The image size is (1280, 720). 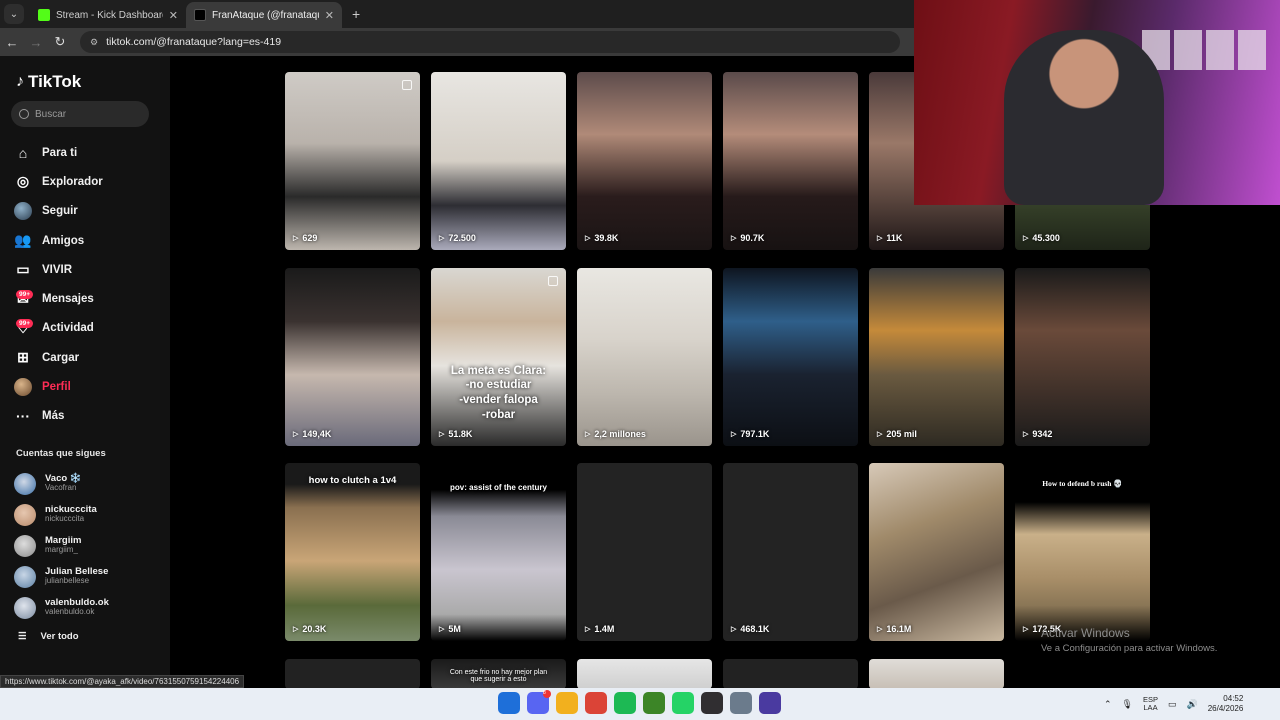 I want to click on chrome-icon, so click(x=596, y=703).